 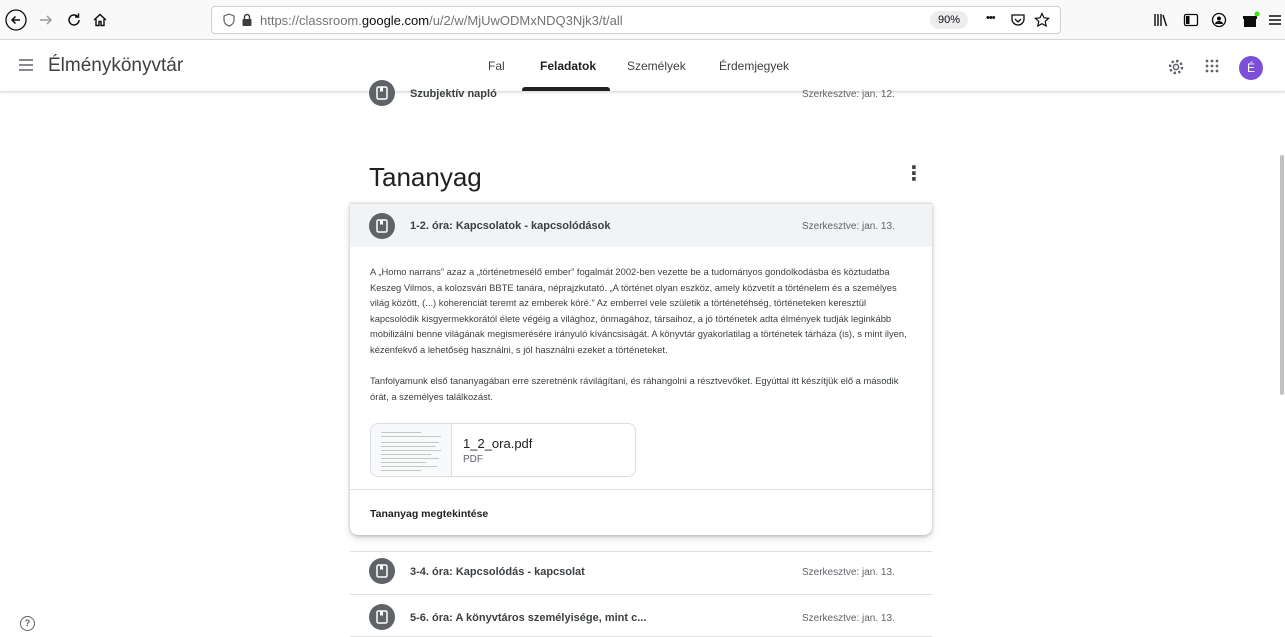 What do you see at coordinates (429, 514) in the screenshot?
I see `view-material-link: Tananyag megtekintése` at bounding box center [429, 514].